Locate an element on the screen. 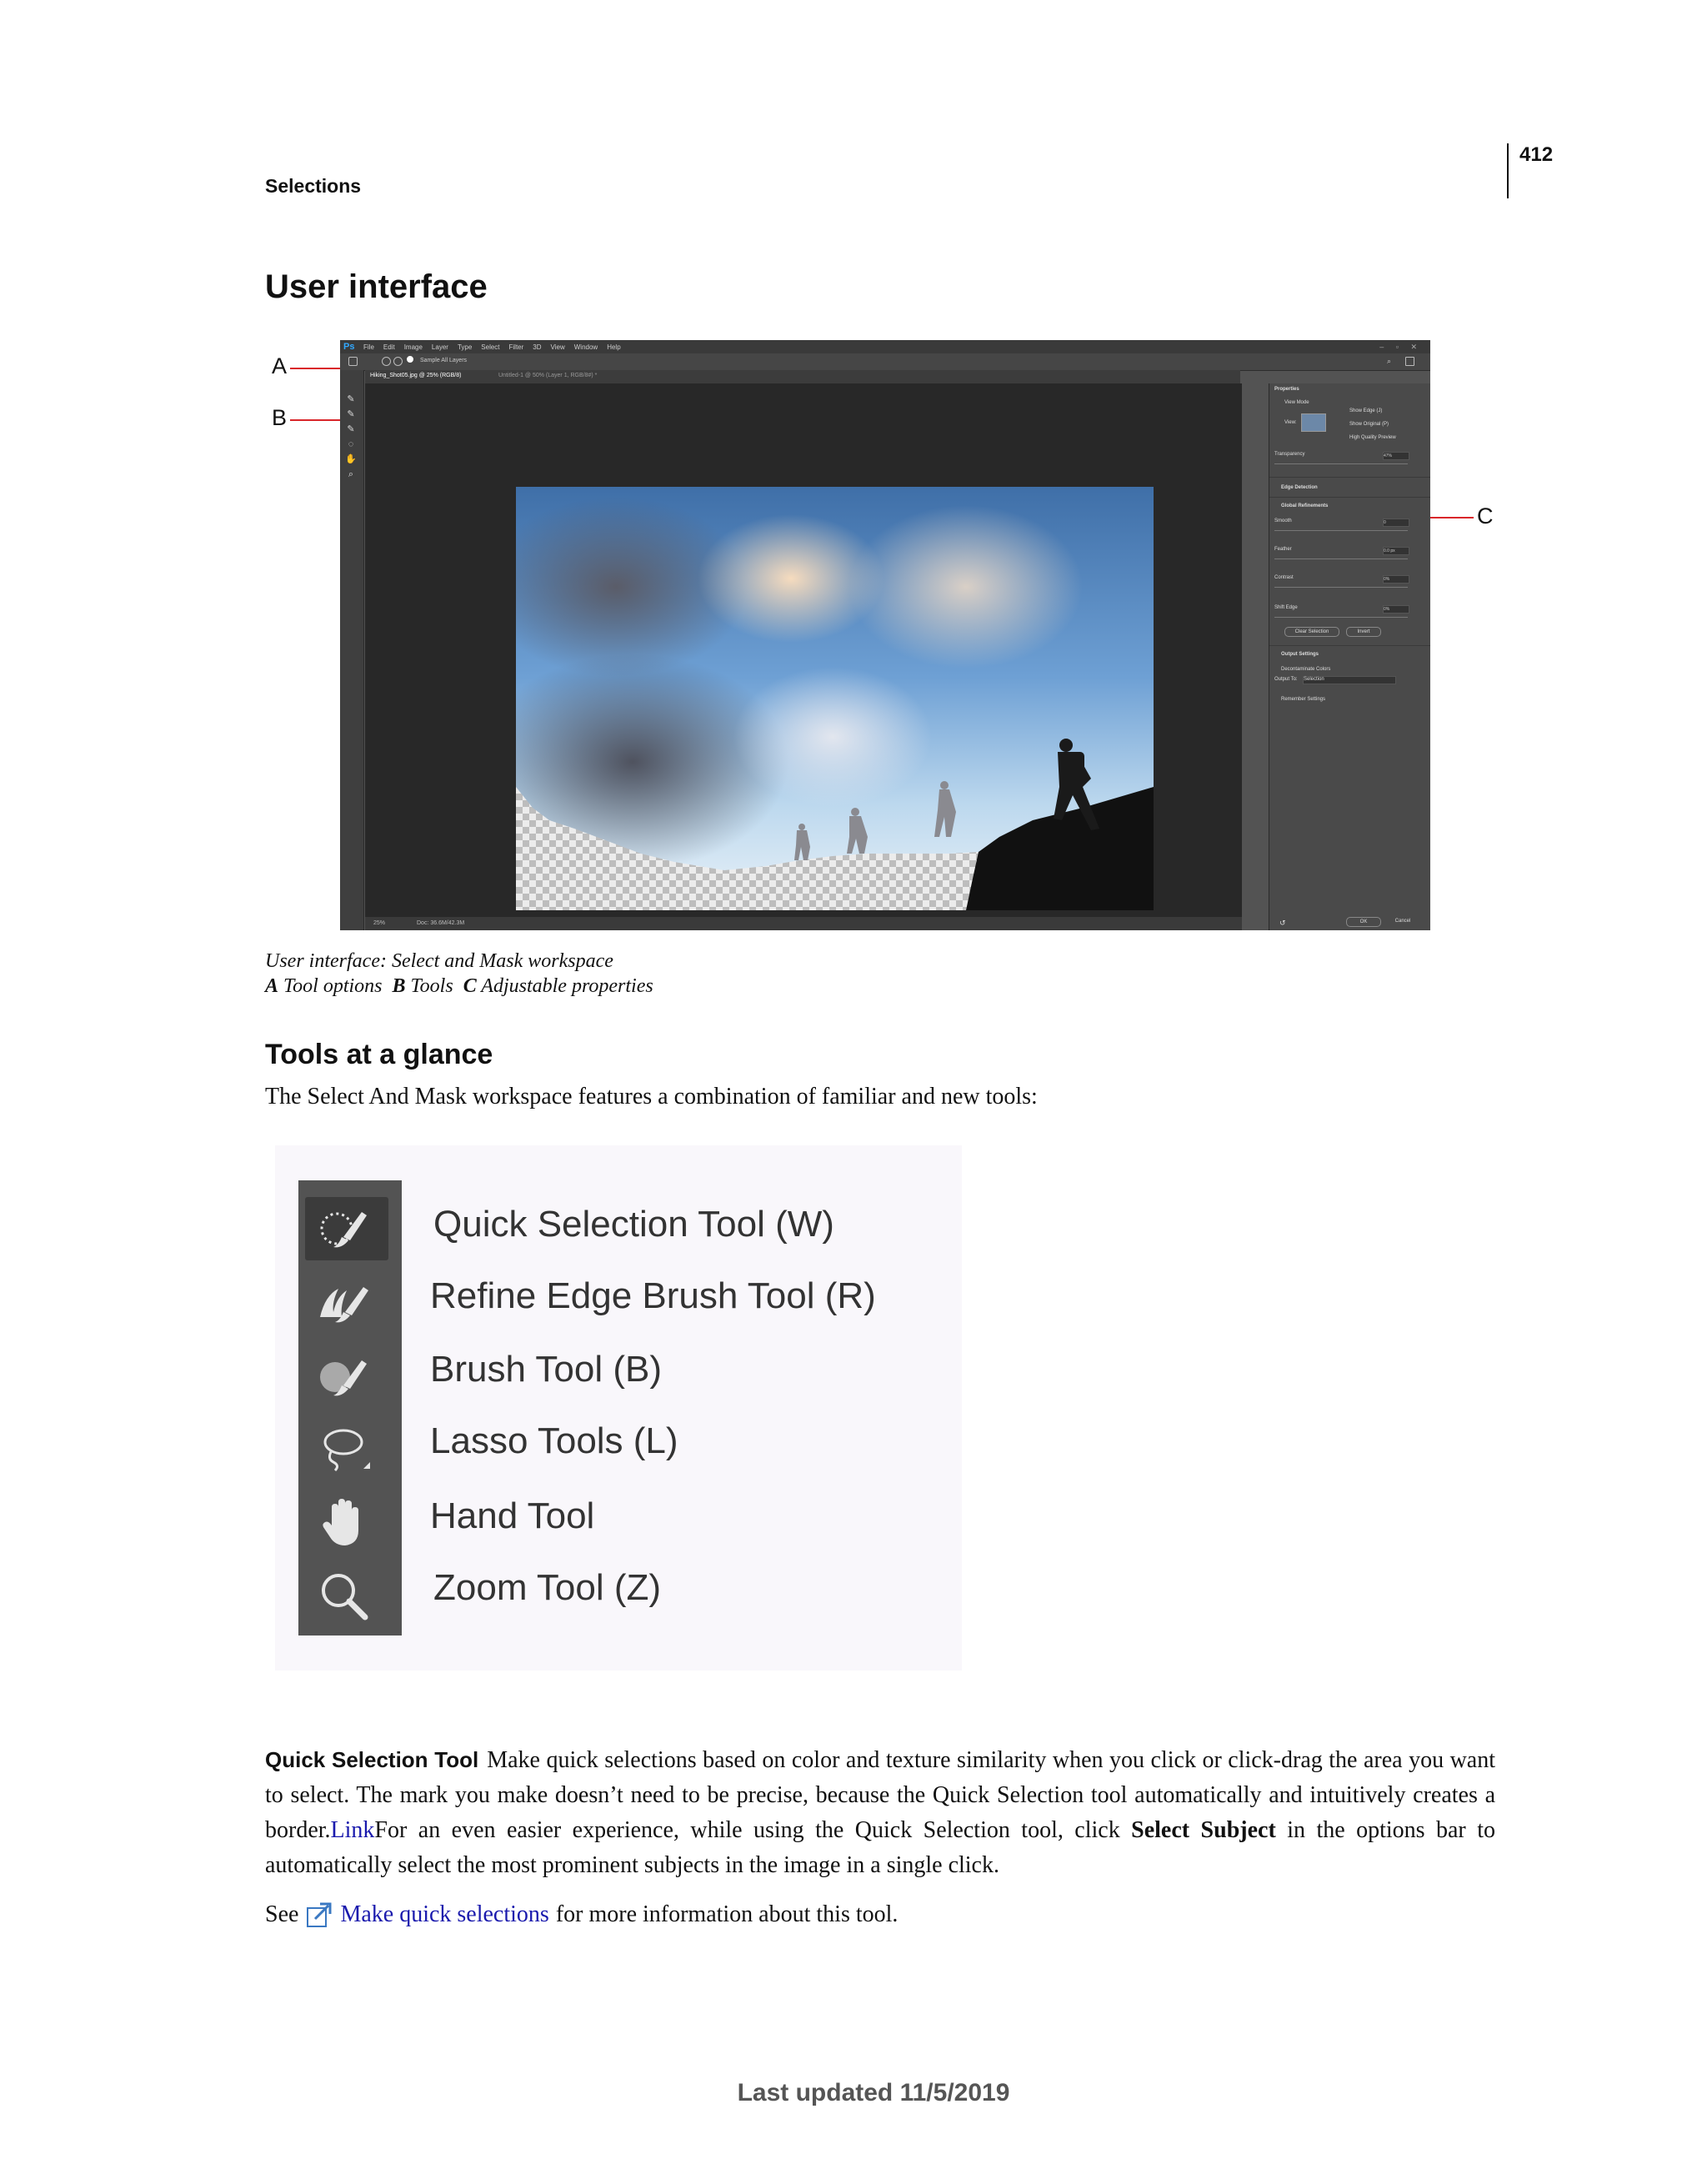 The height and width of the screenshot is (2184, 1707). high-quality-preview-checkbox: High Quality Preview is located at coordinates (1372, 437).